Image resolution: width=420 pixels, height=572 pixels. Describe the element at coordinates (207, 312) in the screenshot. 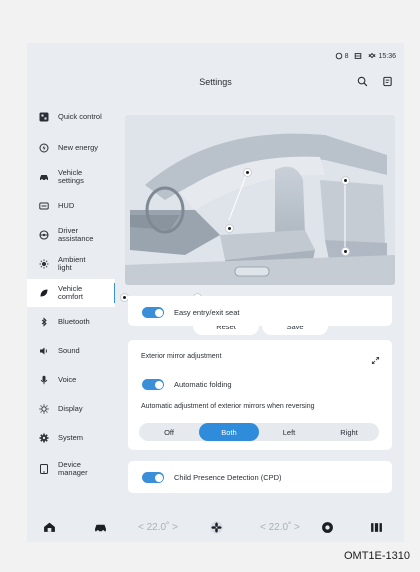

I see `easy-entry-label: Easy entry/exit seat` at that location.